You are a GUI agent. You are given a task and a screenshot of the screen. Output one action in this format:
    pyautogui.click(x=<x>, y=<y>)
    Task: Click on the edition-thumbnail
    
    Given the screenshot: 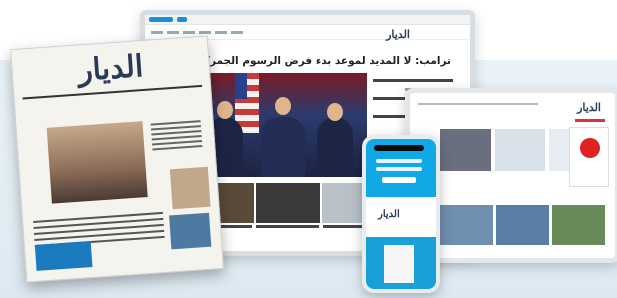 What is the action you would take?
    pyautogui.click(x=399, y=264)
    